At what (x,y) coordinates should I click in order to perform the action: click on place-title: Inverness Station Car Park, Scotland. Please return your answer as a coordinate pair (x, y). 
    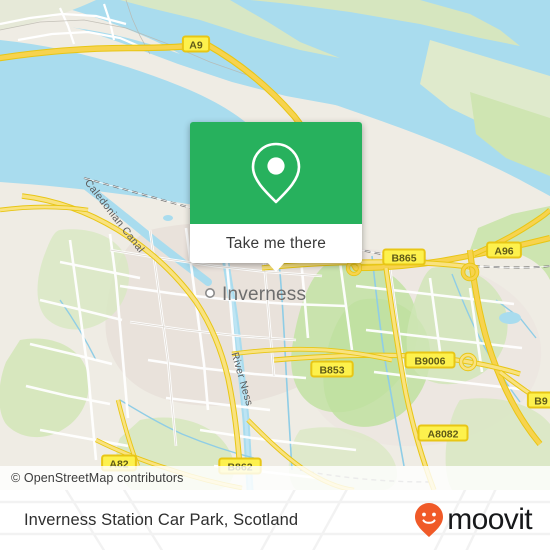
    Looking at the image, I should click on (161, 519).